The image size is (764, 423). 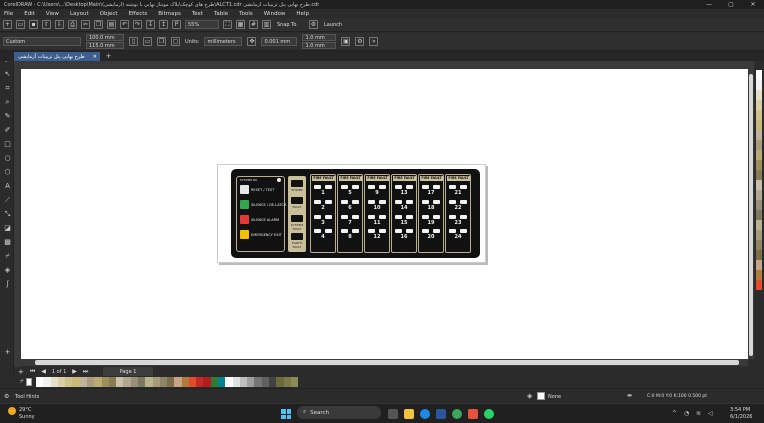 I want to click on undo-icon: ↶, so click(x=124, y=24).